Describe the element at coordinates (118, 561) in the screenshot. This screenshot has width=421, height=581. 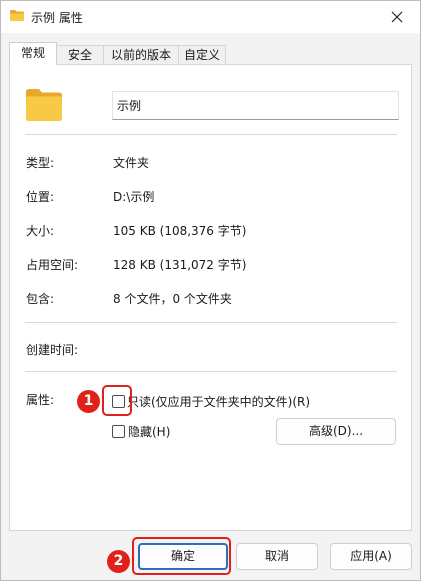
I see `annotation-badge-2: 2` at that location.